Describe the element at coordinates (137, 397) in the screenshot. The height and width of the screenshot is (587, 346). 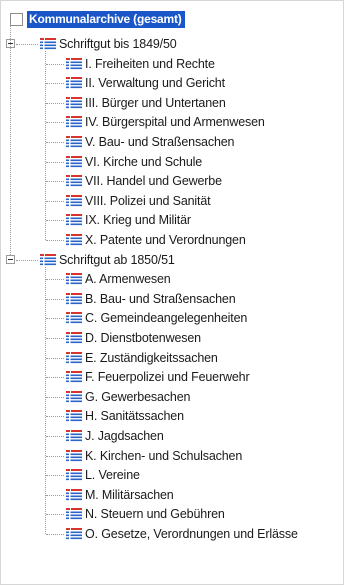
I see `tree-leaf-label: G. Gewerbesachen` at that location.